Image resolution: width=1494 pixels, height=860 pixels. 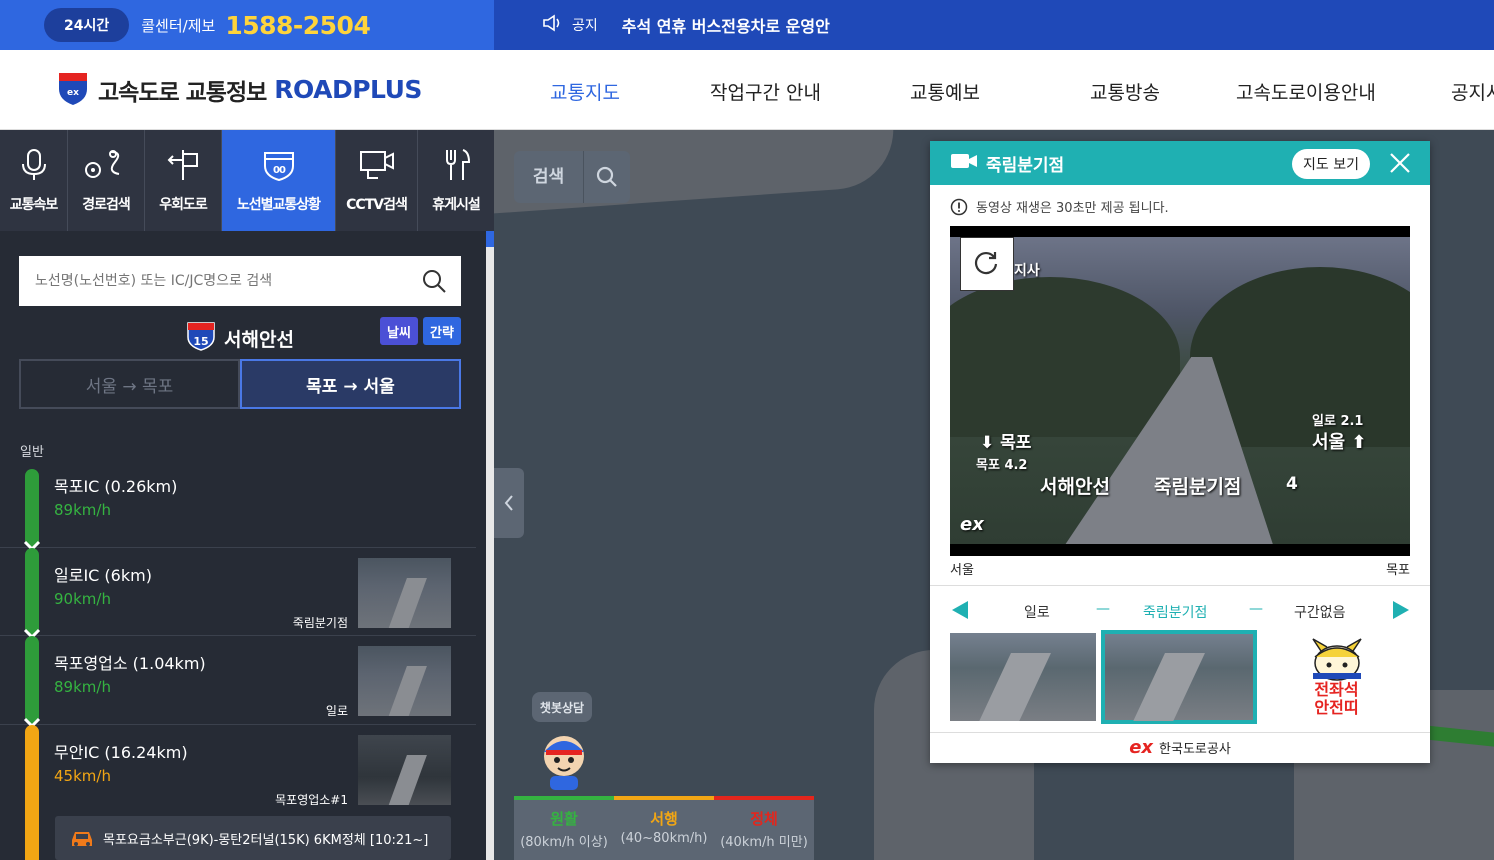 What do you see at coordinates (456, 171) in the screenshot?
I see `fork-knife-icon` at bounding box center [456, 171].